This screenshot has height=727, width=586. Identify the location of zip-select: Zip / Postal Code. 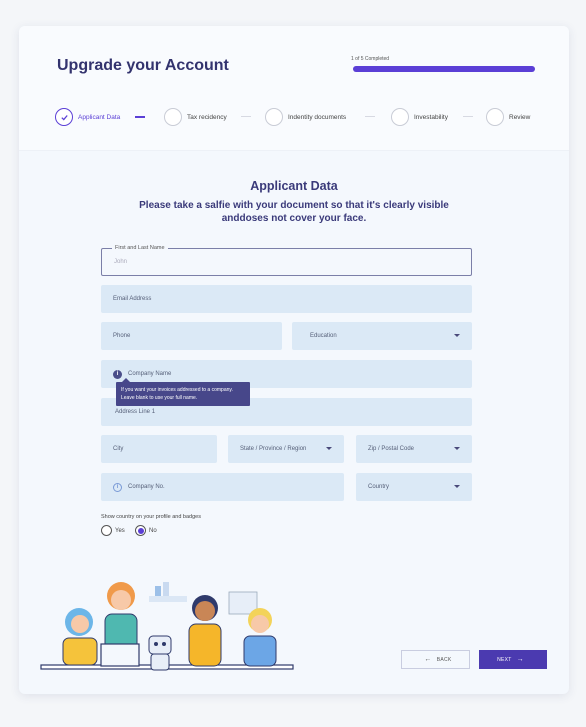
(414, 449).